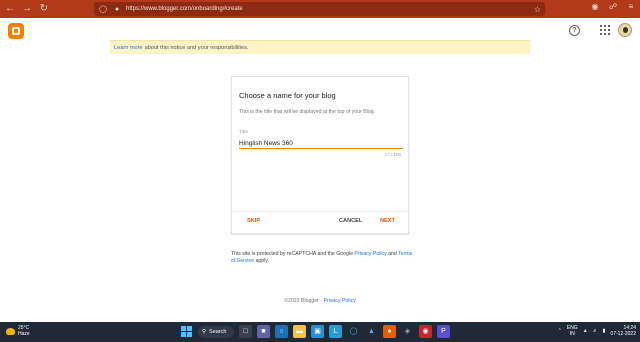 Image resolution: width=640 pixels, height=342 pixels. What do you see at coordinates (204, 331) in the screenshot?
I see `search-icon: ⚲` at bounding box center [204, 331].